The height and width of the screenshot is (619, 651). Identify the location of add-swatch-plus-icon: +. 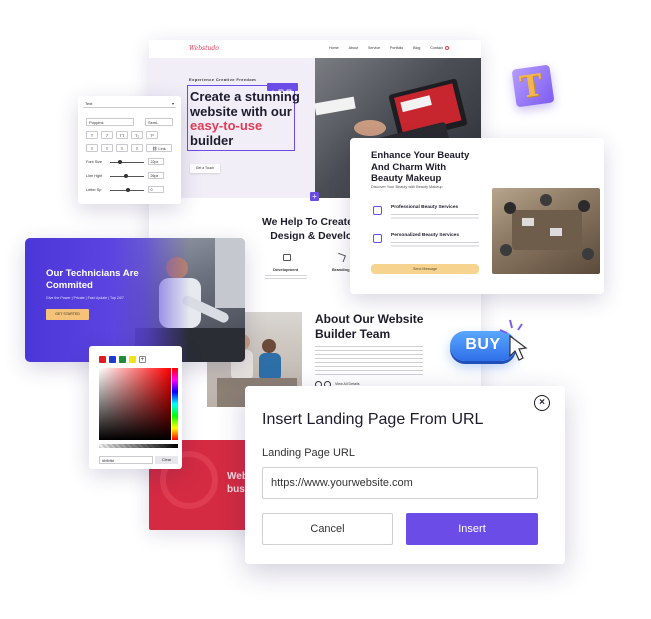
(142, 359).